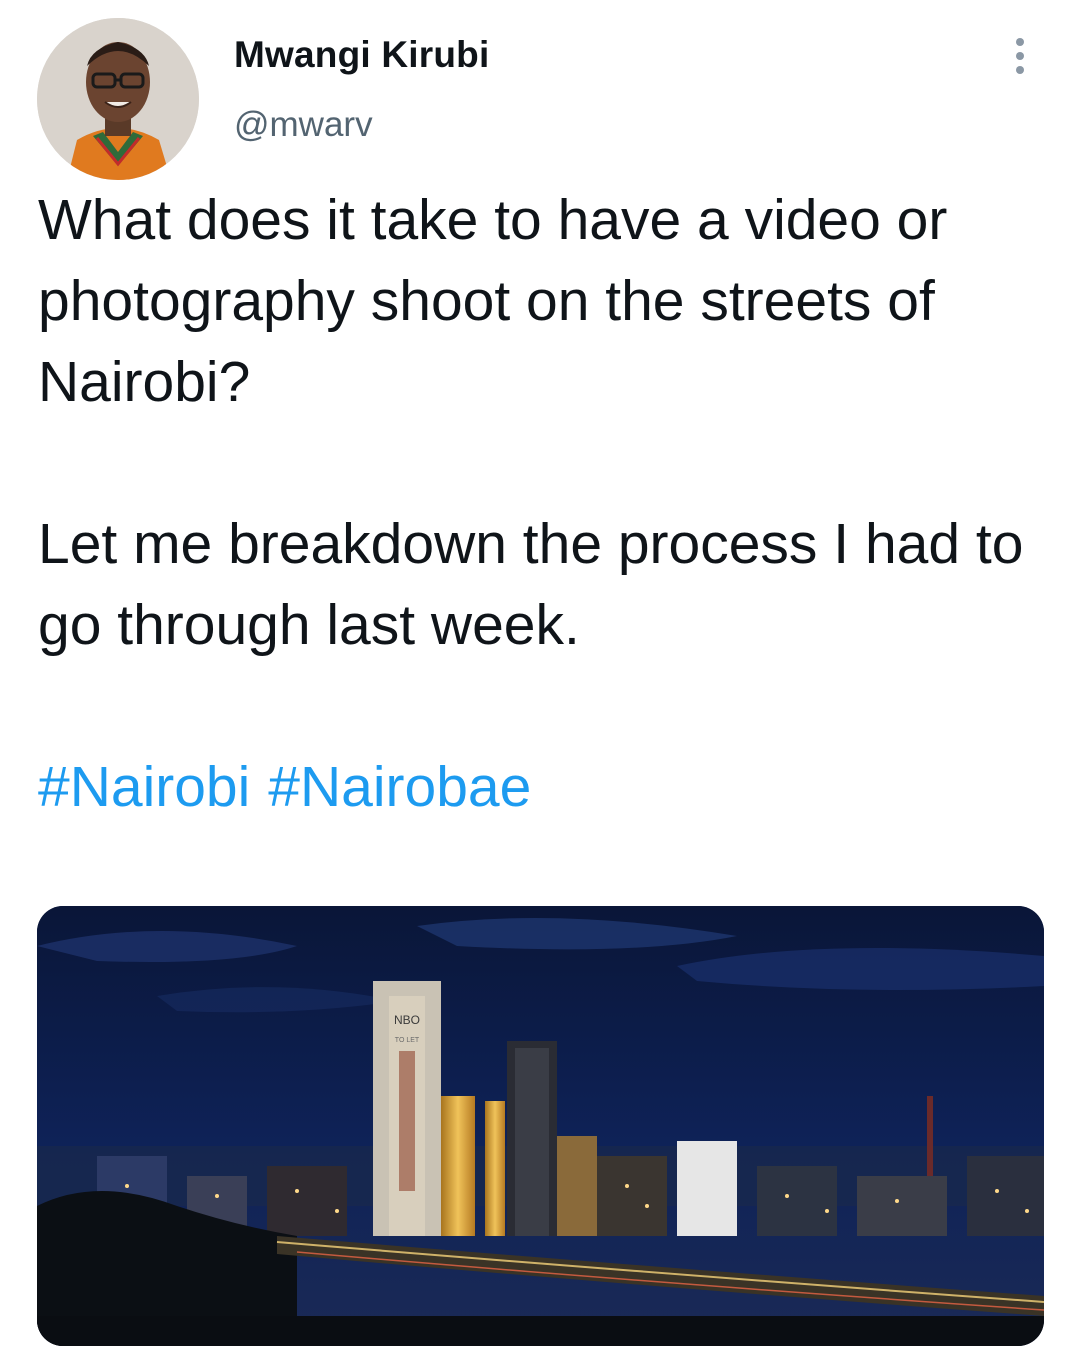  Describe the element at coordinates (407, 1020) in the screenshot. I see `tower-sign: NBO` at that location.